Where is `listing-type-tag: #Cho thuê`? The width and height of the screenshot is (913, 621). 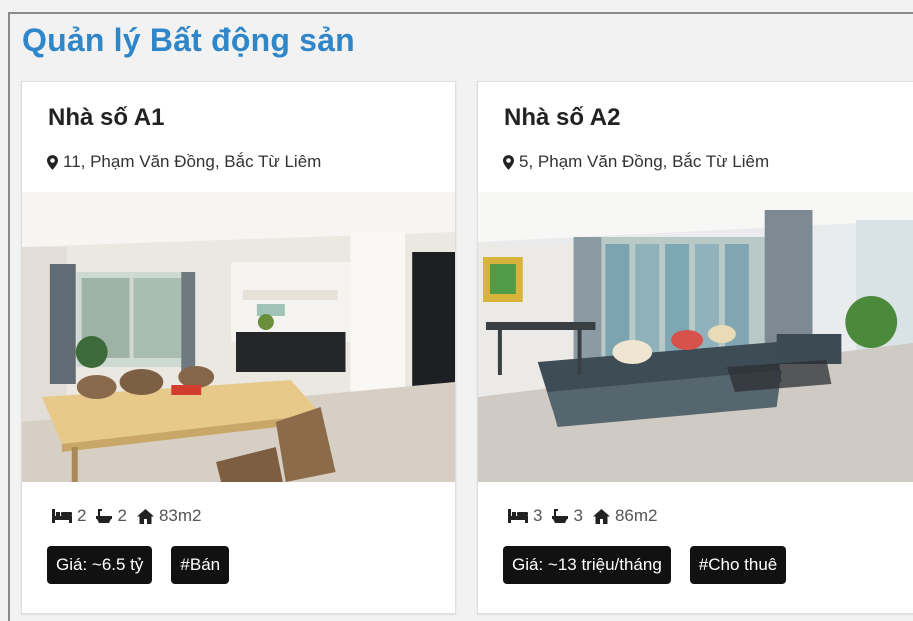 listing-type-tag: #Cho thuê is located at coordinates (738, 565).